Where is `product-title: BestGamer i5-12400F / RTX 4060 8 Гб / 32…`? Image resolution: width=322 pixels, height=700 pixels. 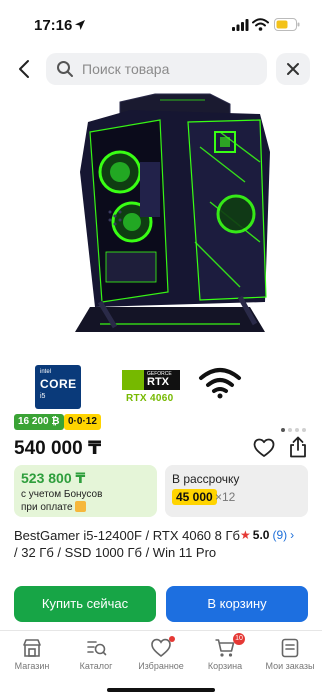 product-title: BestGamer i5-12400F / RTX 4060 8 Гб / 32… is located at coordinates (127, 544).